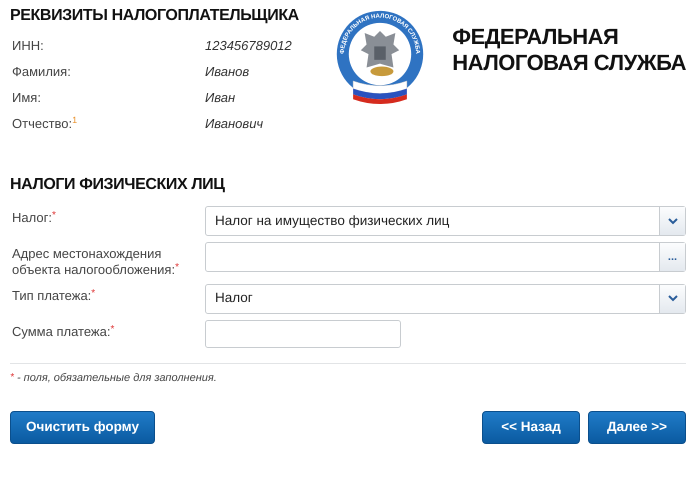 The width and height of the screenshot is (700, 503). Describe the element at coordinates (53, 295) in the screenshot. I see `field-label: Тип платежа:*` at that location.